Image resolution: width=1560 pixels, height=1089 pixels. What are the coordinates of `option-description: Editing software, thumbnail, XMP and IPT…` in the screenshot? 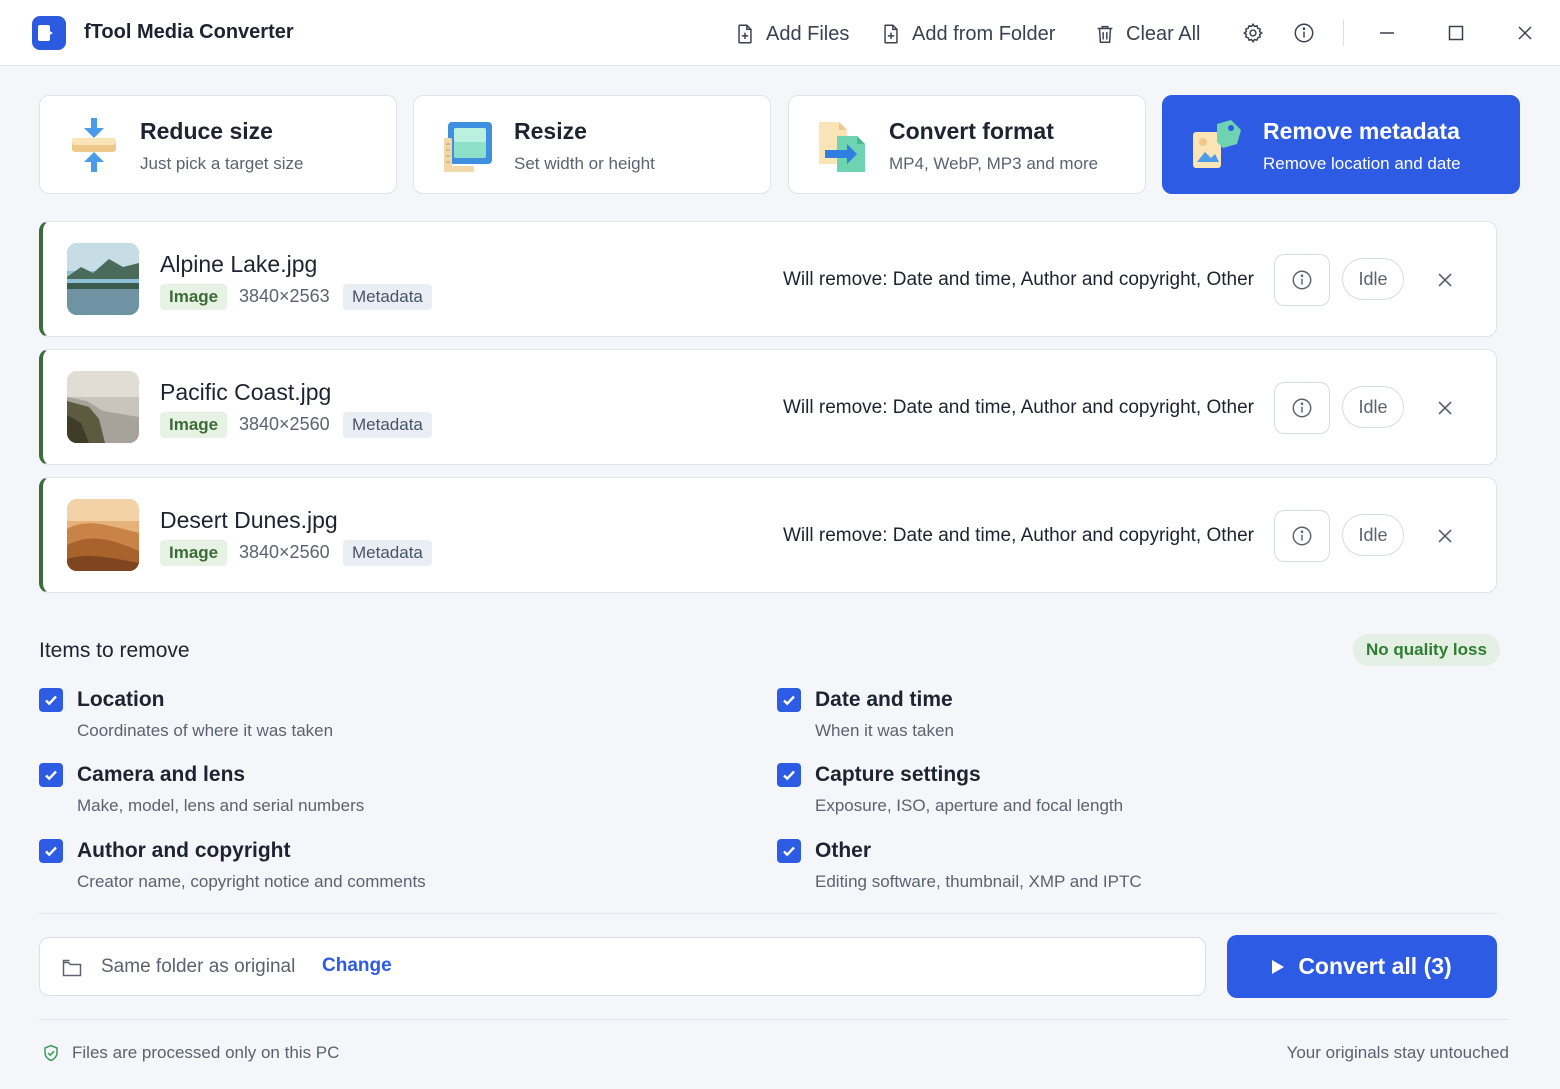 It's located at (978, 881).